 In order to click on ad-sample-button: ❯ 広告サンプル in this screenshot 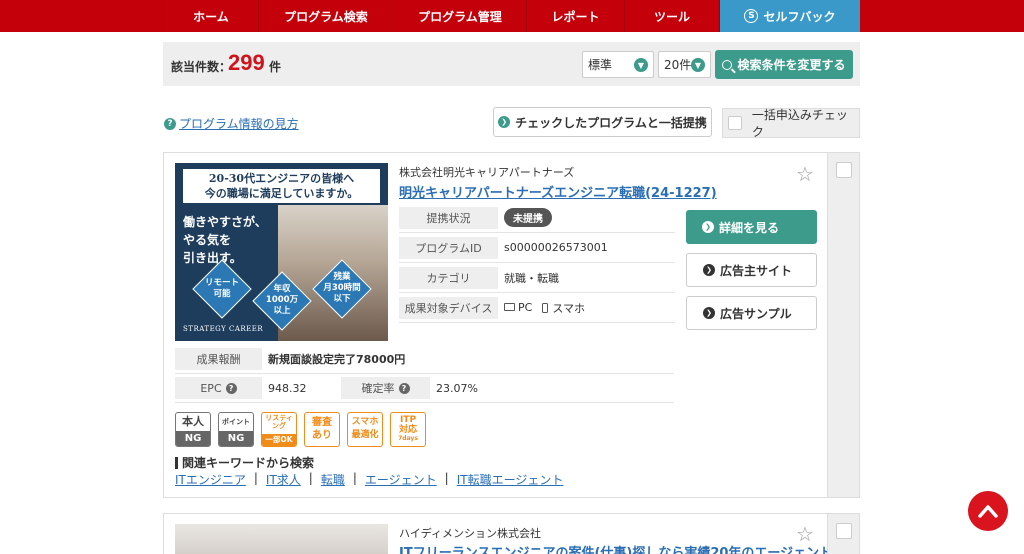, I will do `click(751, 313)`.